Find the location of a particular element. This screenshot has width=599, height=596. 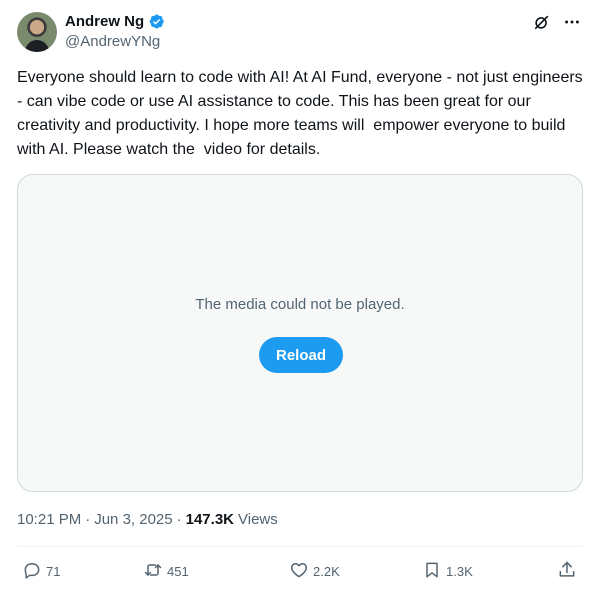

avatar is located at coordinates (37, 32).